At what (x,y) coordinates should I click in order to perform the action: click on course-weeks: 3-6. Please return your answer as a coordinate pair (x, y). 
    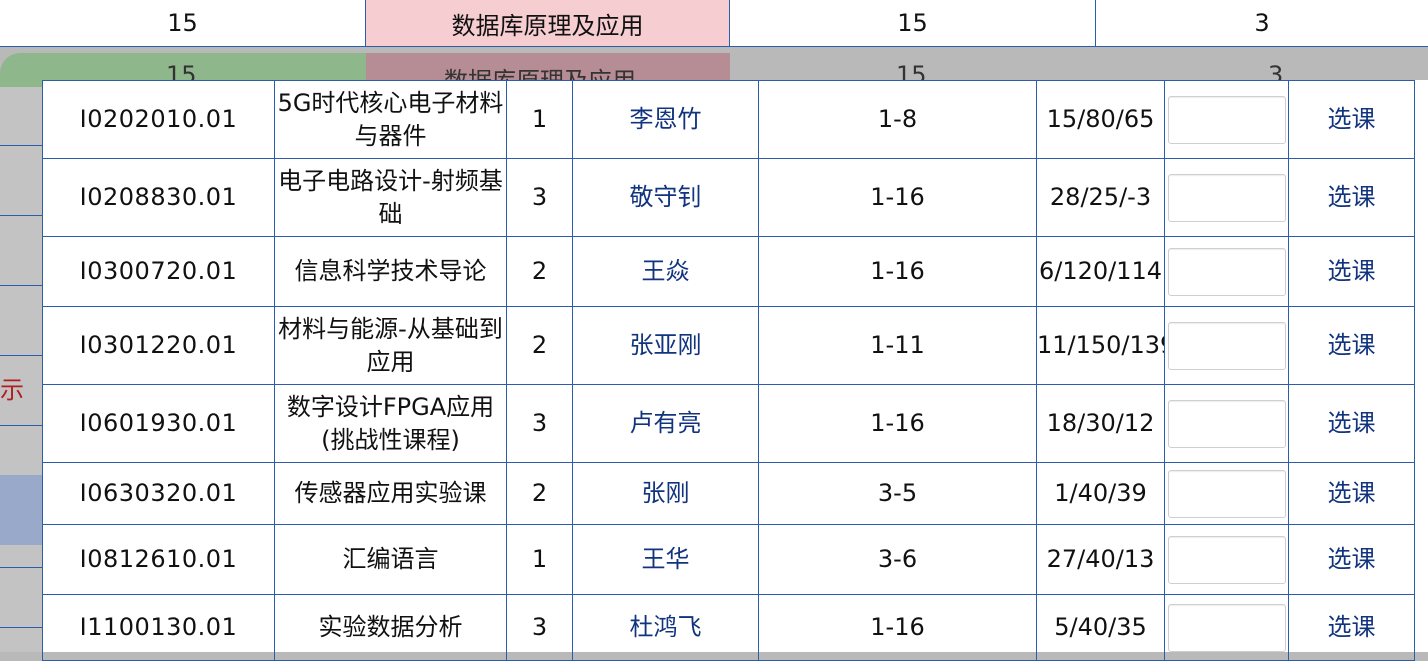
    Looking at the image, I should click on (897, 559).